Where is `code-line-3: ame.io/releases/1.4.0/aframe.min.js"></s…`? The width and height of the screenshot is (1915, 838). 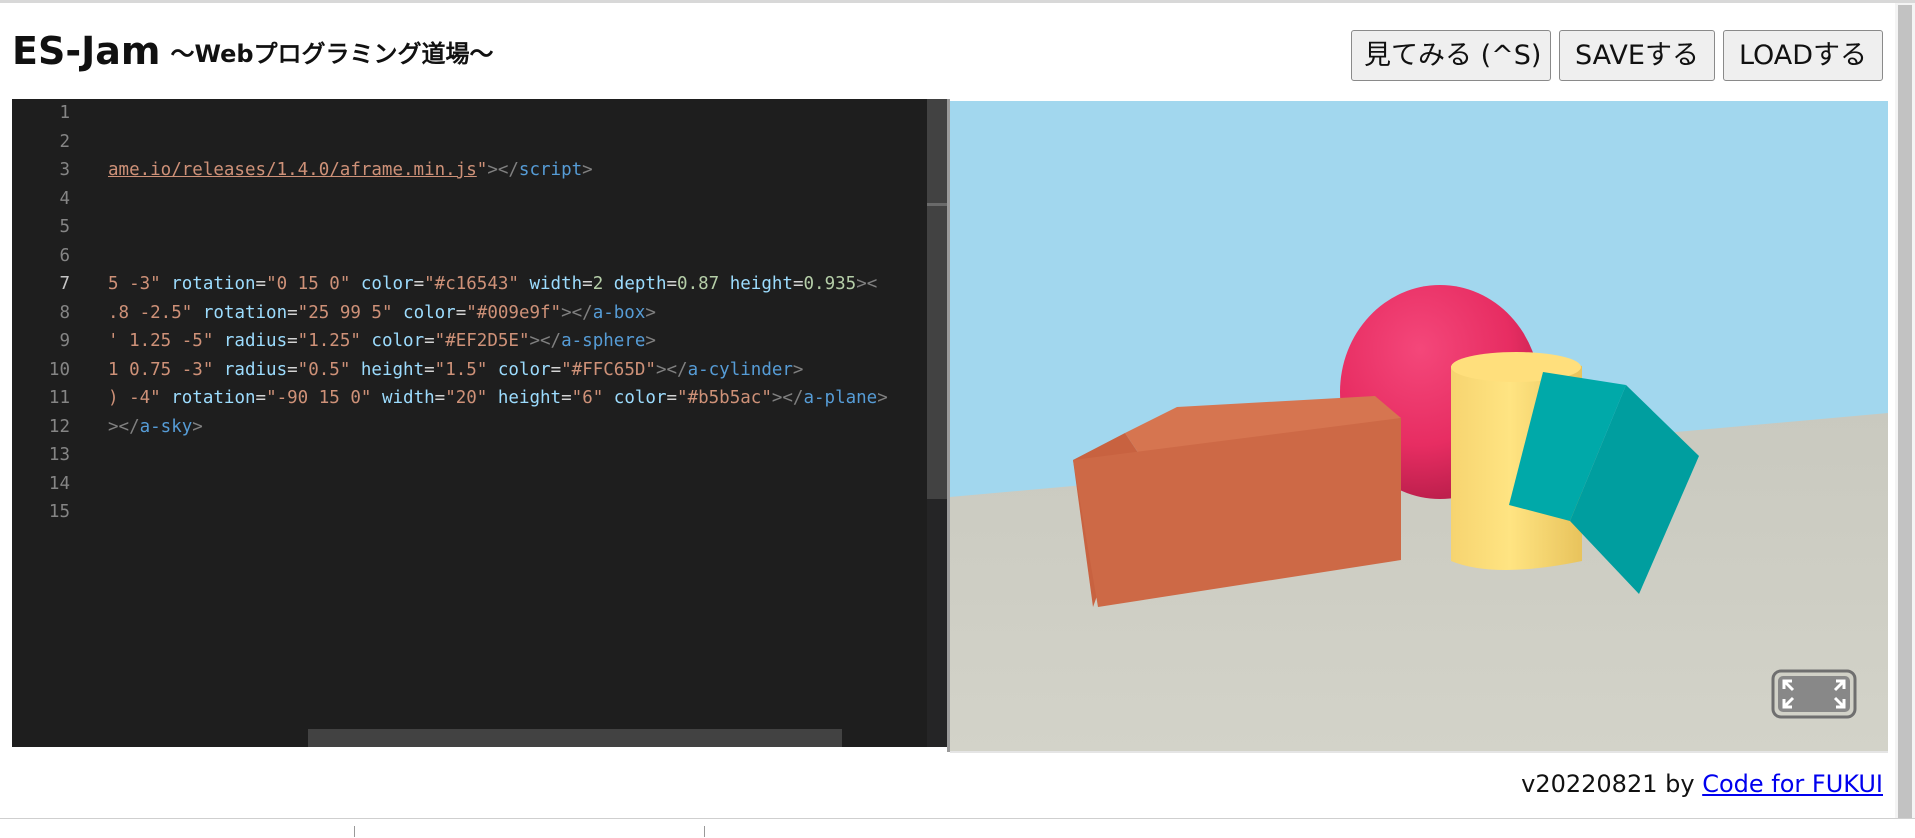
code-line-3: ame.io/releases/1.4.0/aframe.min.js"></s… is located at coordinates (350, 170).